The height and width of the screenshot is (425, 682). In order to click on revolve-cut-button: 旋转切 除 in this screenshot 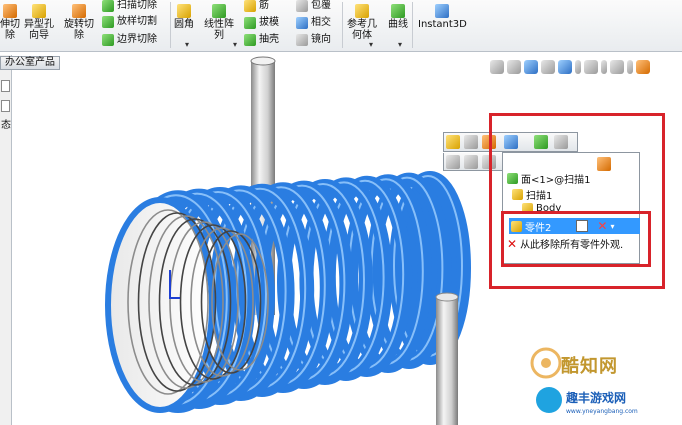, I will do `click(79, 22)`.